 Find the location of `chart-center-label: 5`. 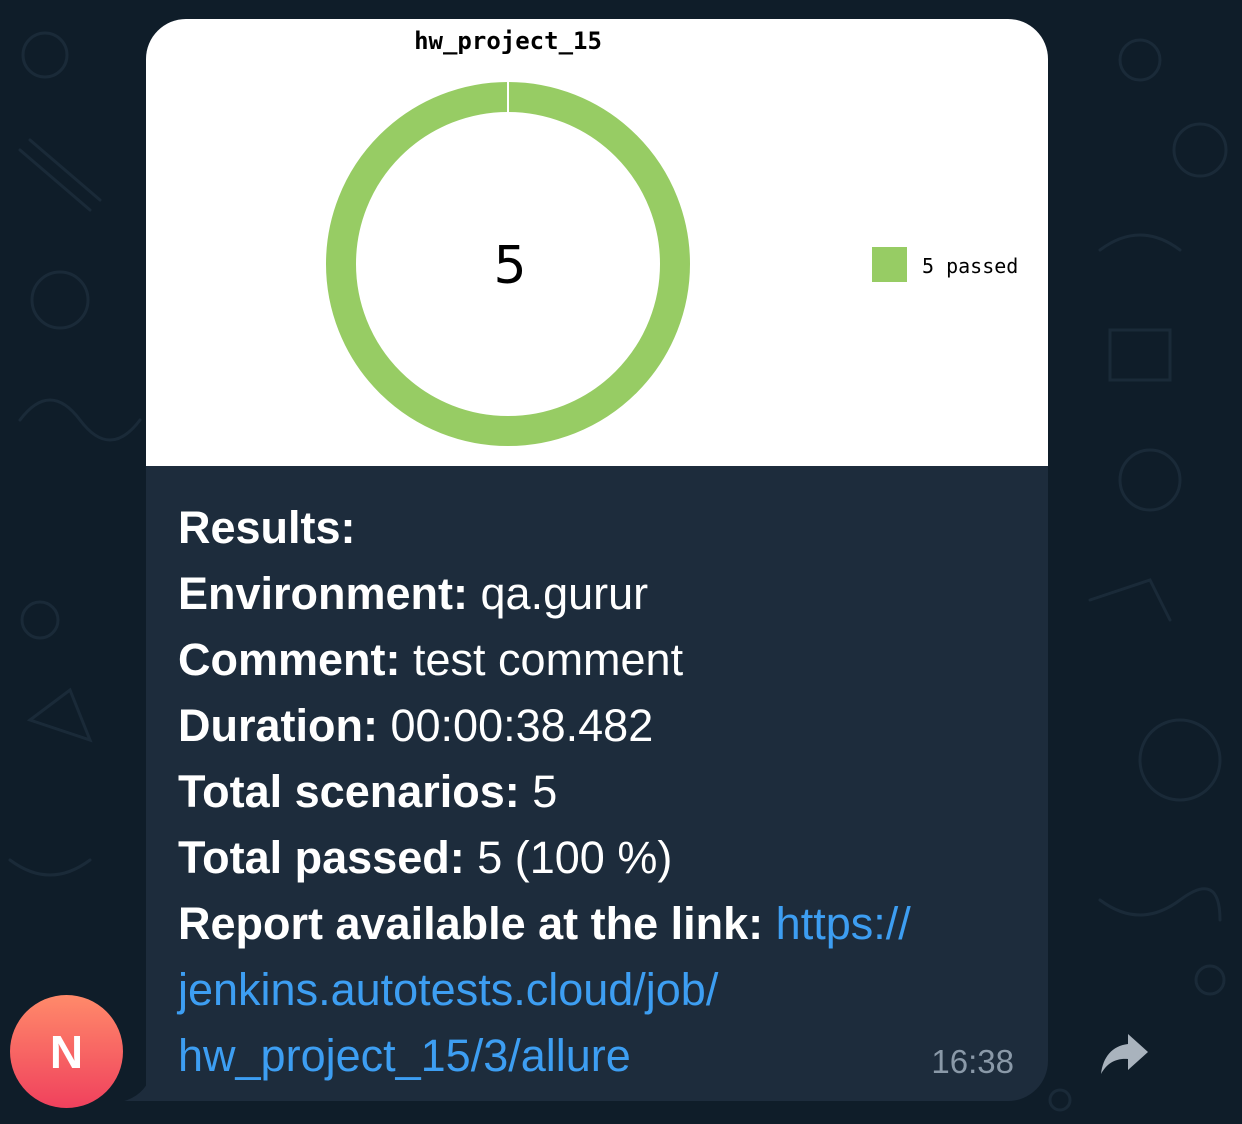

chart-center-label: 5 is located at coordinates (509, 266).